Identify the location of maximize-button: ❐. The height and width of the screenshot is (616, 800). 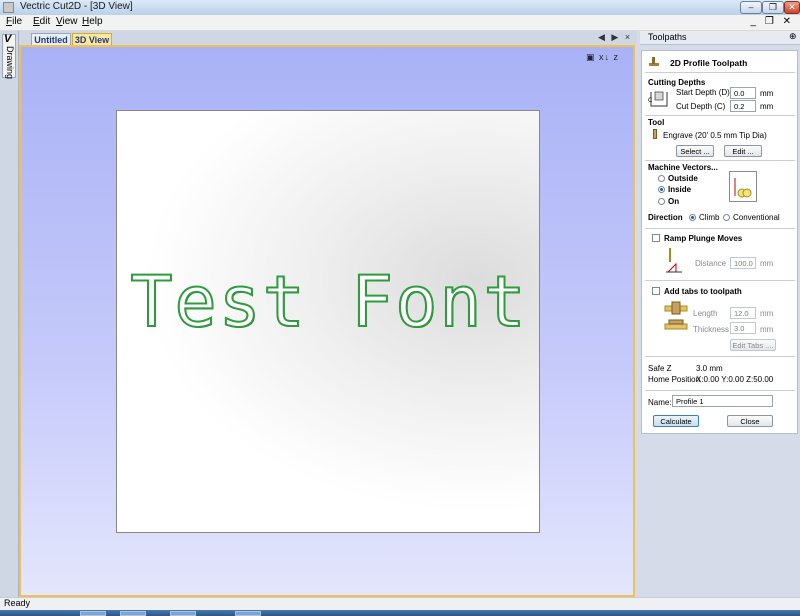
(773, 7).